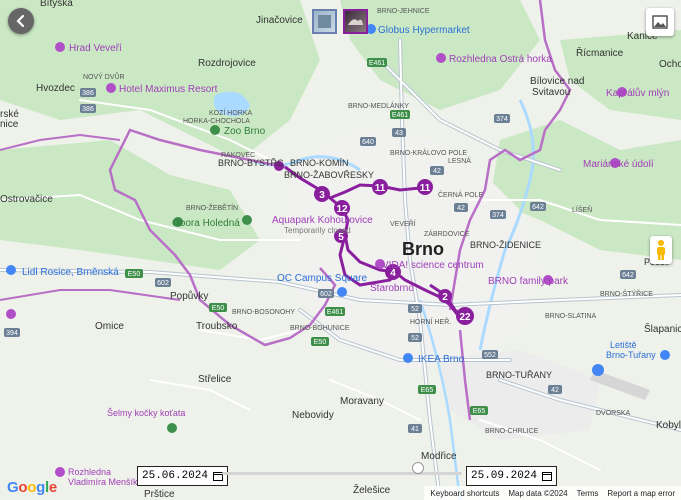  What do you see at coordinates (26, 199) in the screenshot?
I see `map-label: Ostrovačice` at bounding box center [26, 199].